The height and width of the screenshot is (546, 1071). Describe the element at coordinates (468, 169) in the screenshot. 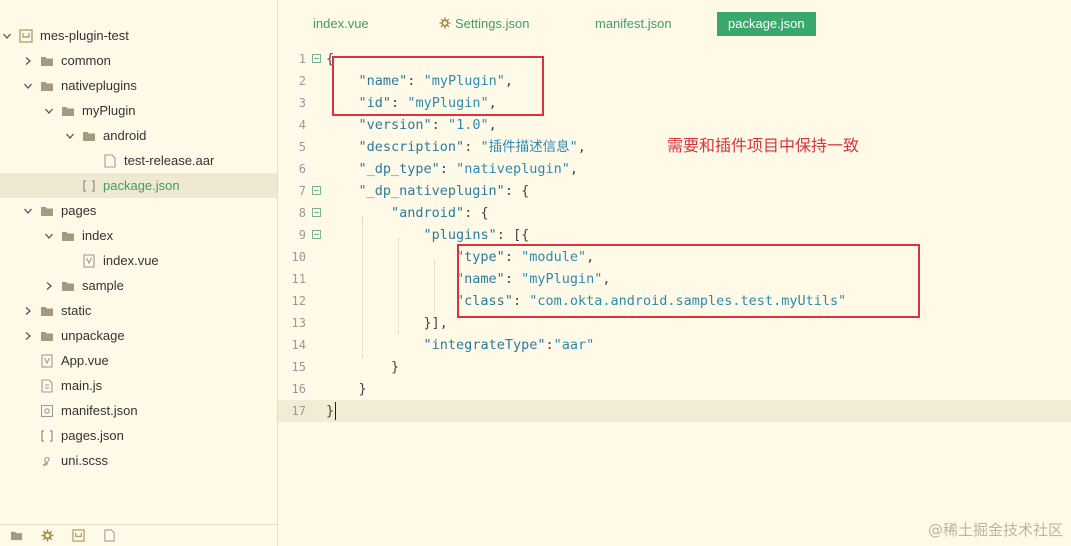

I see `code-text: "_dp_type": "nativeplugin",` at that location.